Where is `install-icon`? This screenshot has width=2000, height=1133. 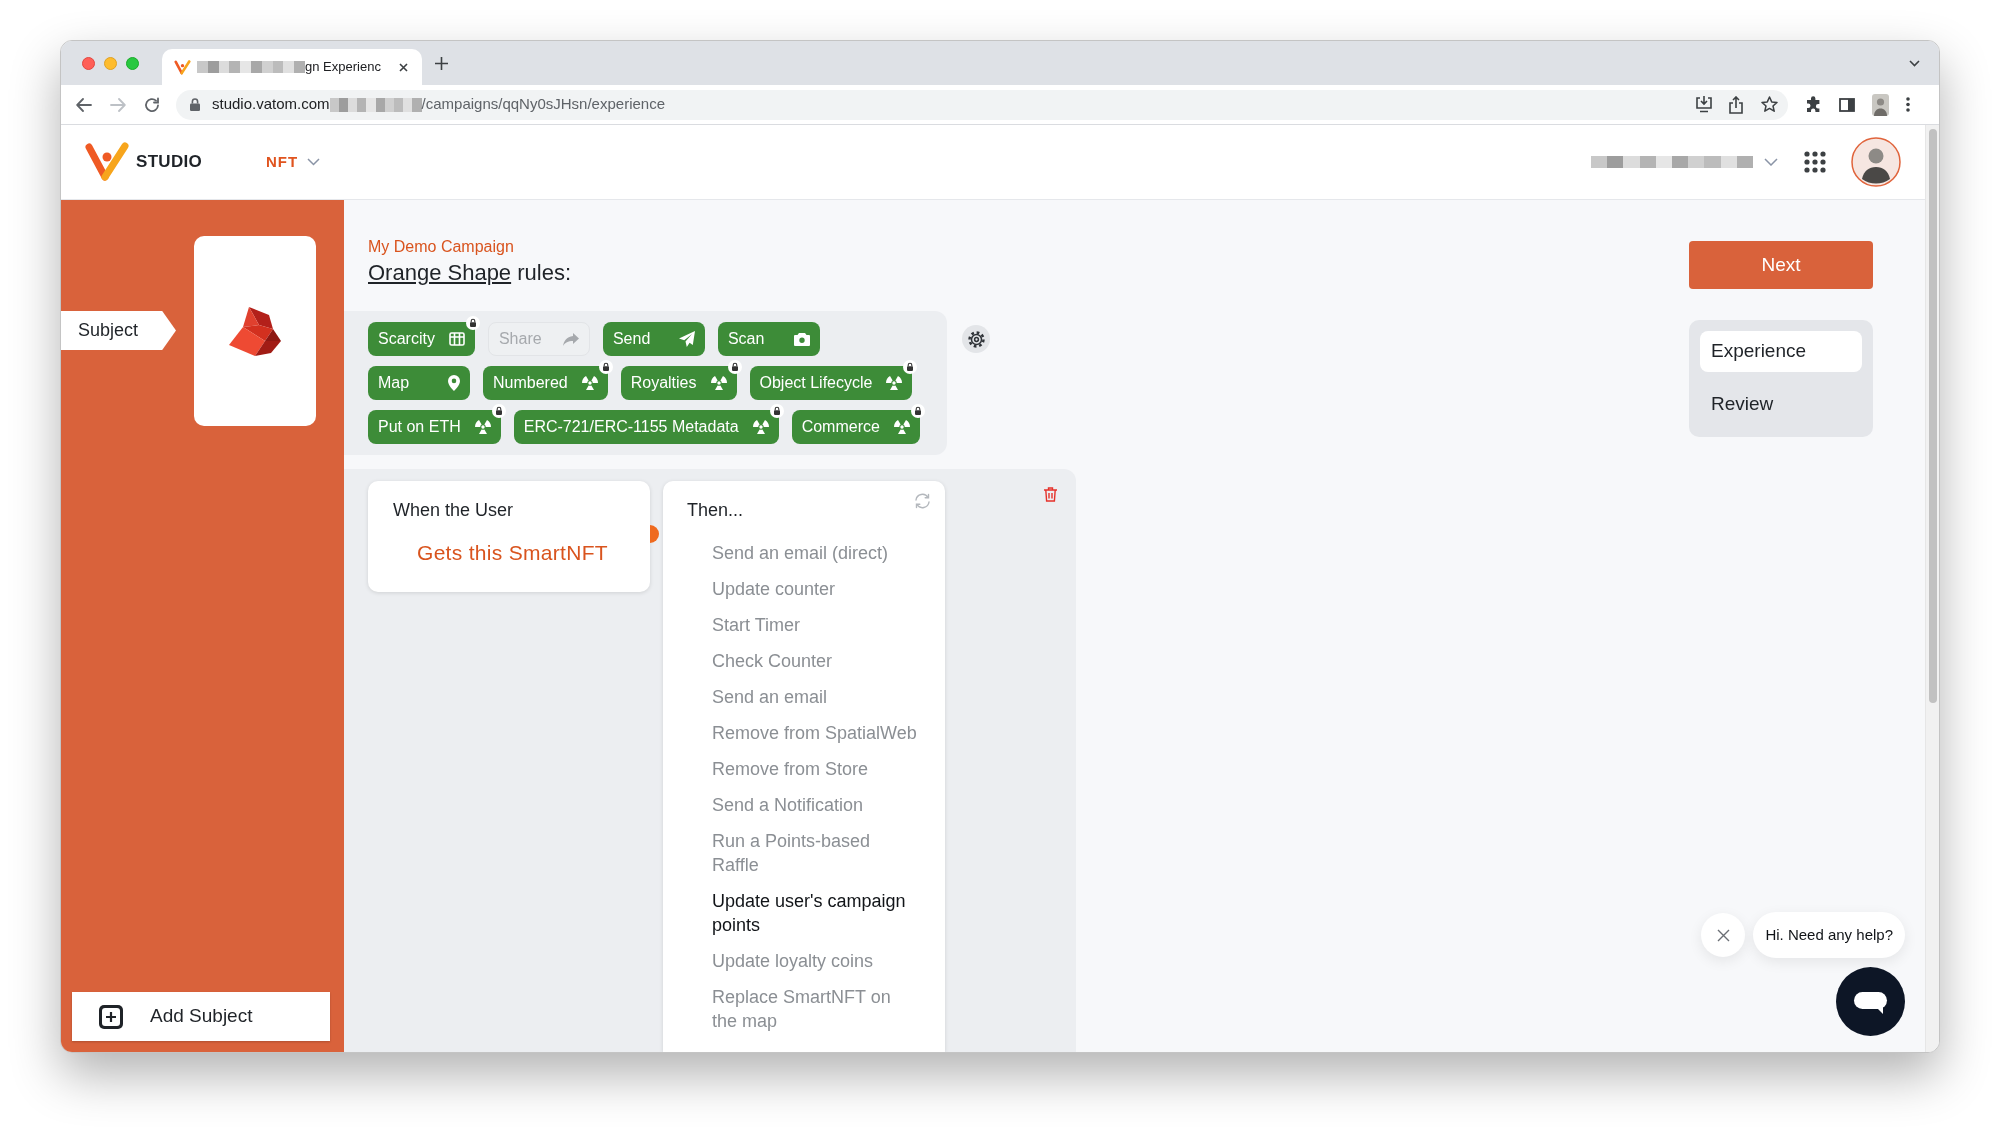 install-icon is located at coordinates (1704, 104).